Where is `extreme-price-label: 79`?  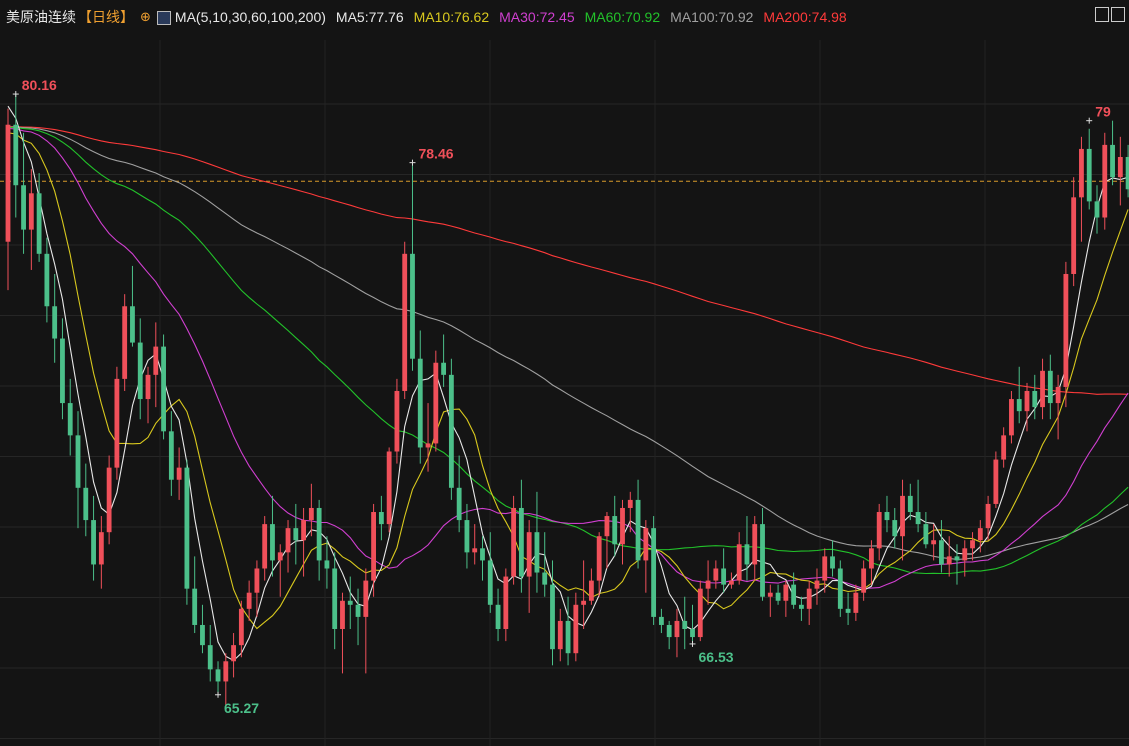 extreme-price-label: 79 is located at coordinates (1103, 112).